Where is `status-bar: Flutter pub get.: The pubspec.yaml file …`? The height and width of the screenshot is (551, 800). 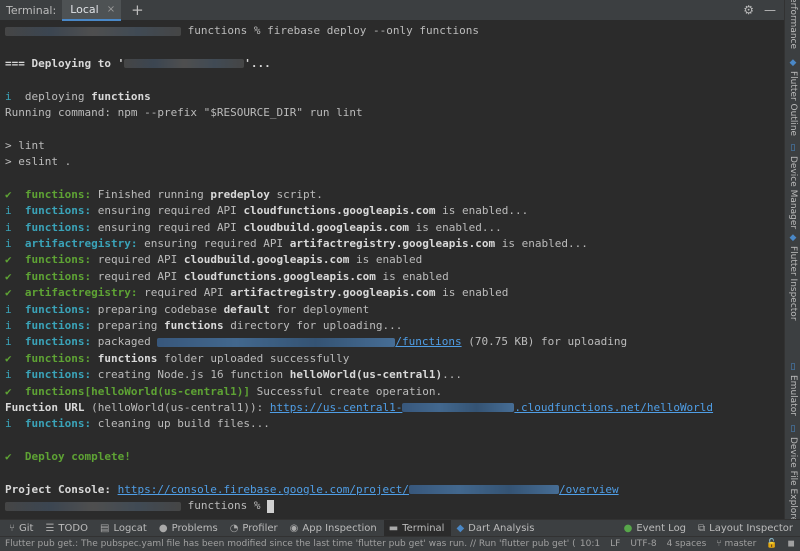 status-bar: Flutter pub get.: The pubspec.yaml file … is located at coordinates (400, 543).